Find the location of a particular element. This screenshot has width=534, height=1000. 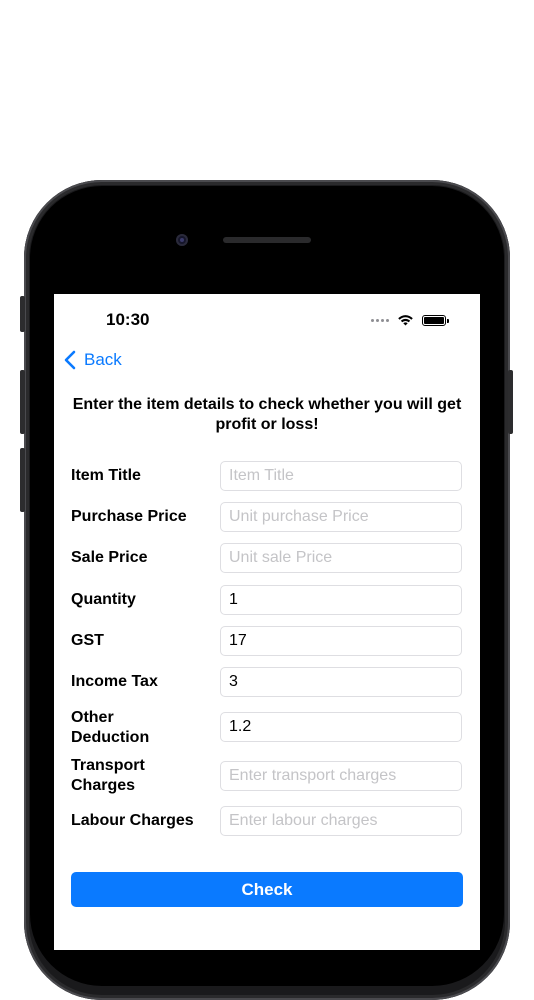

gst-label: GST is located at coordinates (87, 640).